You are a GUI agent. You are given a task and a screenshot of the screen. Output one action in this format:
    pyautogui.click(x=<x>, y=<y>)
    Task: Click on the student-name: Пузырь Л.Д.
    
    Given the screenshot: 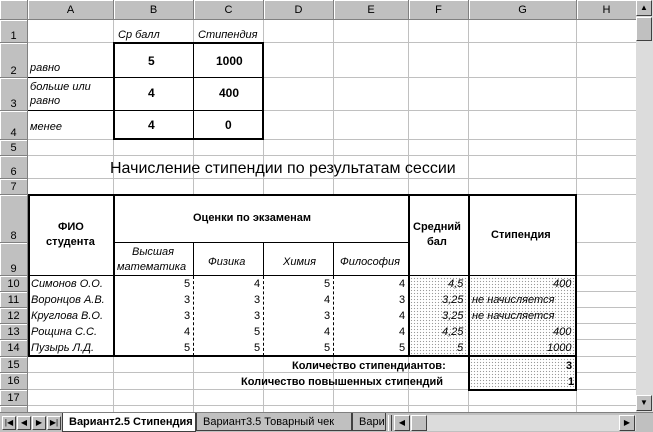 What is the action you would take?
    pyautogui.click(x=63, y=348)
    